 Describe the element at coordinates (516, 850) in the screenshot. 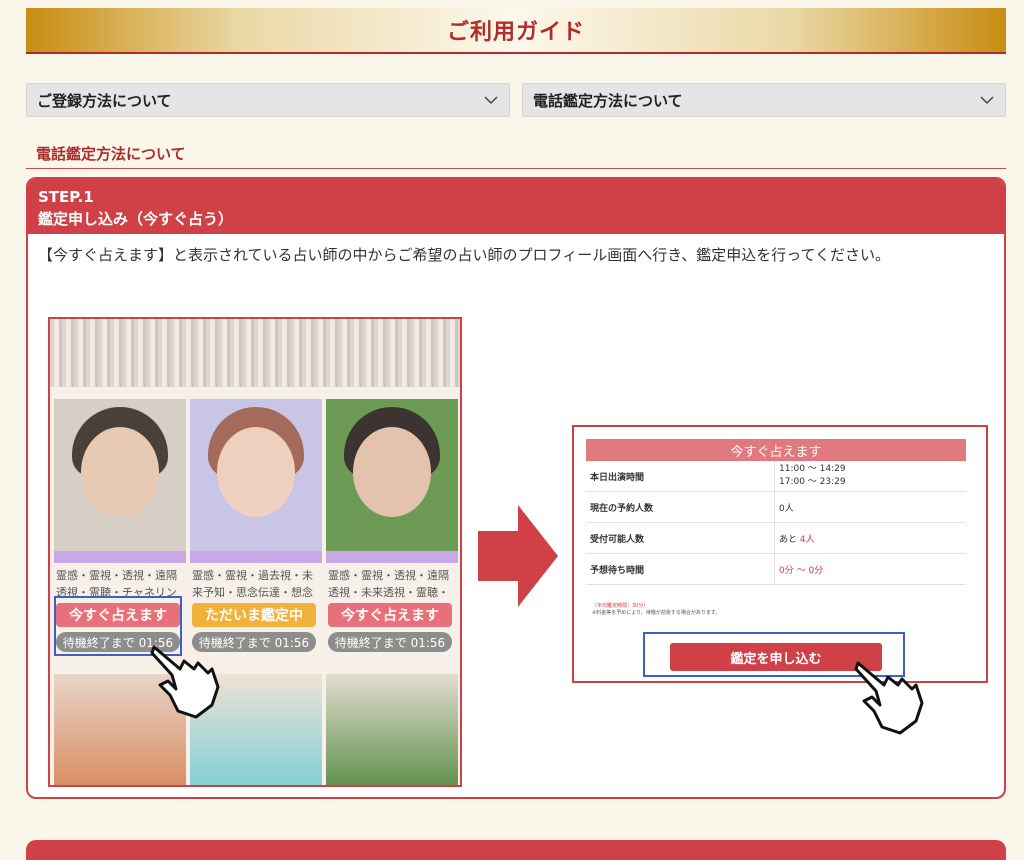

I see `next-step-card-edge` at that location.